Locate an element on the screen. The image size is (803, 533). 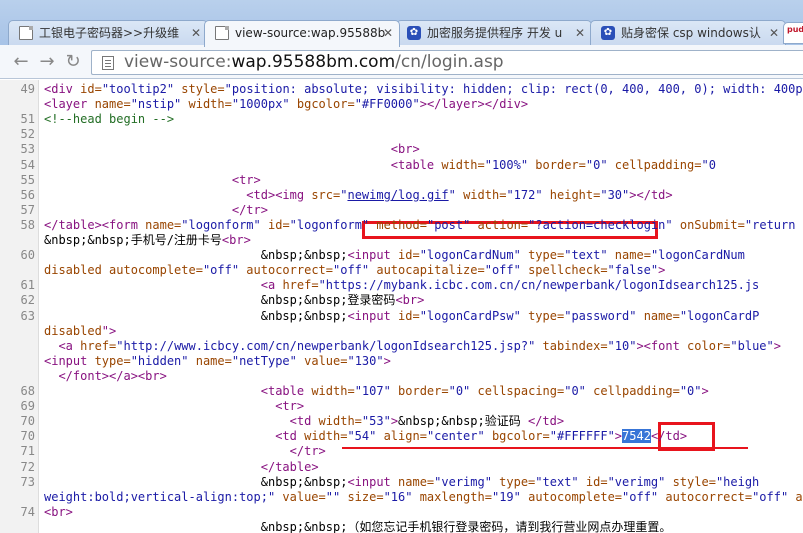
tab-crypto-service: ✿ 加密服务提供程序 开发 u ✕ is located at coordinates (494, 33).